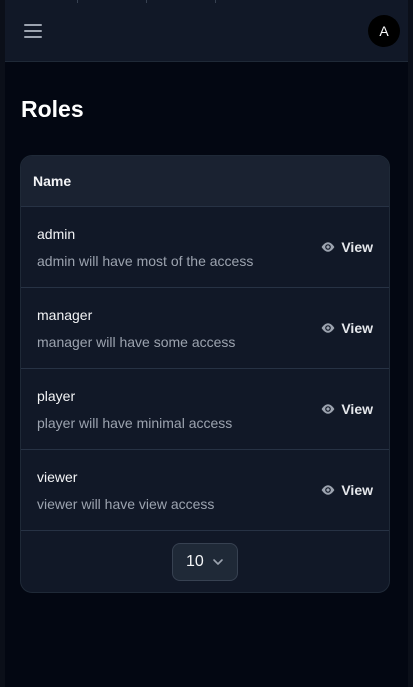 This screenshot has height=687, width=413. Describe the element at coordinates (206, 31) in the screenshot. I see `top-navbar: A` at that location.